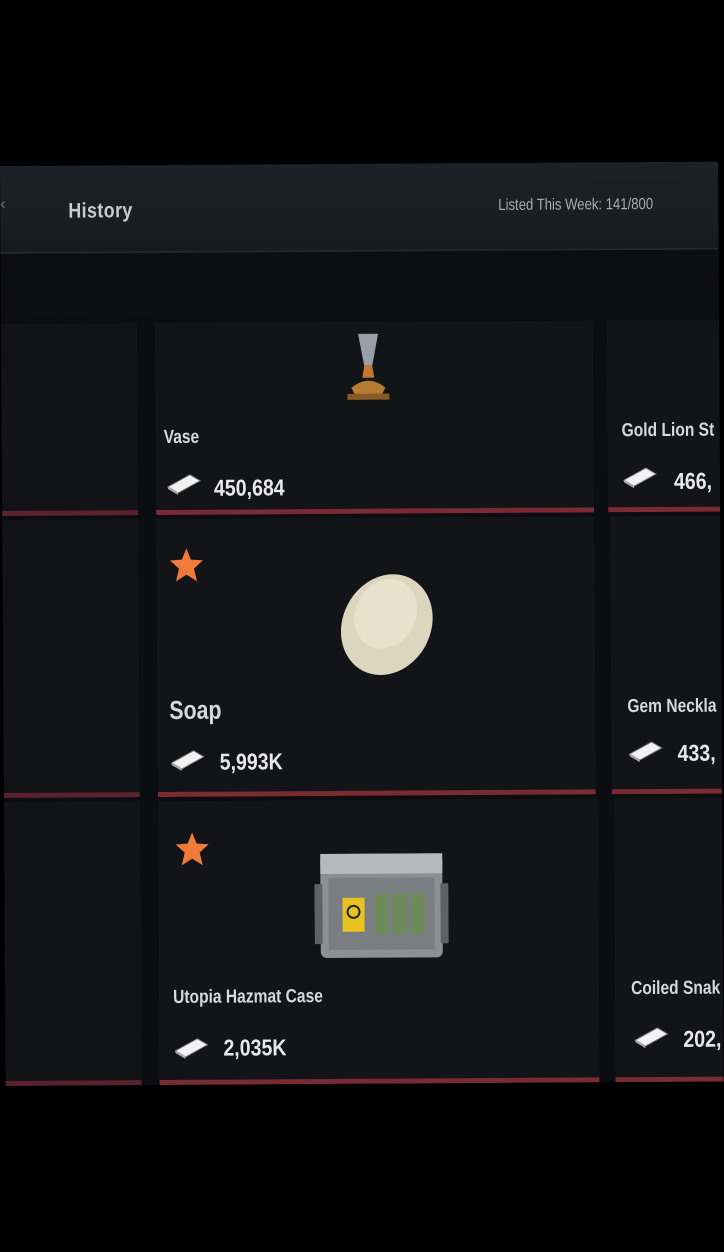  I want to click on item-card-gold-lion-statue: Gold Lion St 466,, so click(665, 416).